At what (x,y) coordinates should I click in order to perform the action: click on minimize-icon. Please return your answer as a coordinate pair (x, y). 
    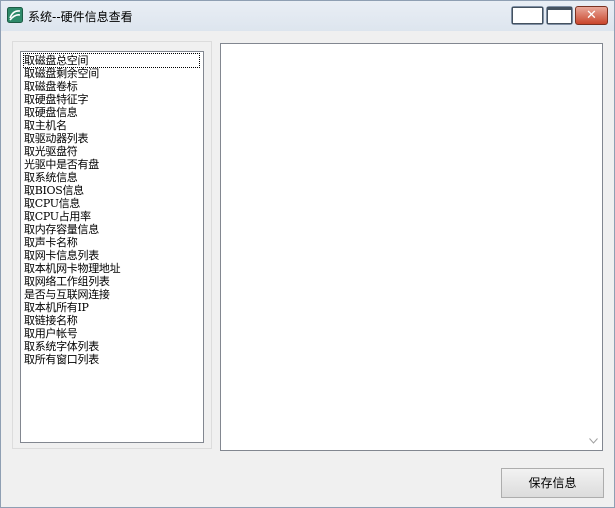
    Looking at the image, I should click on (527, 15).